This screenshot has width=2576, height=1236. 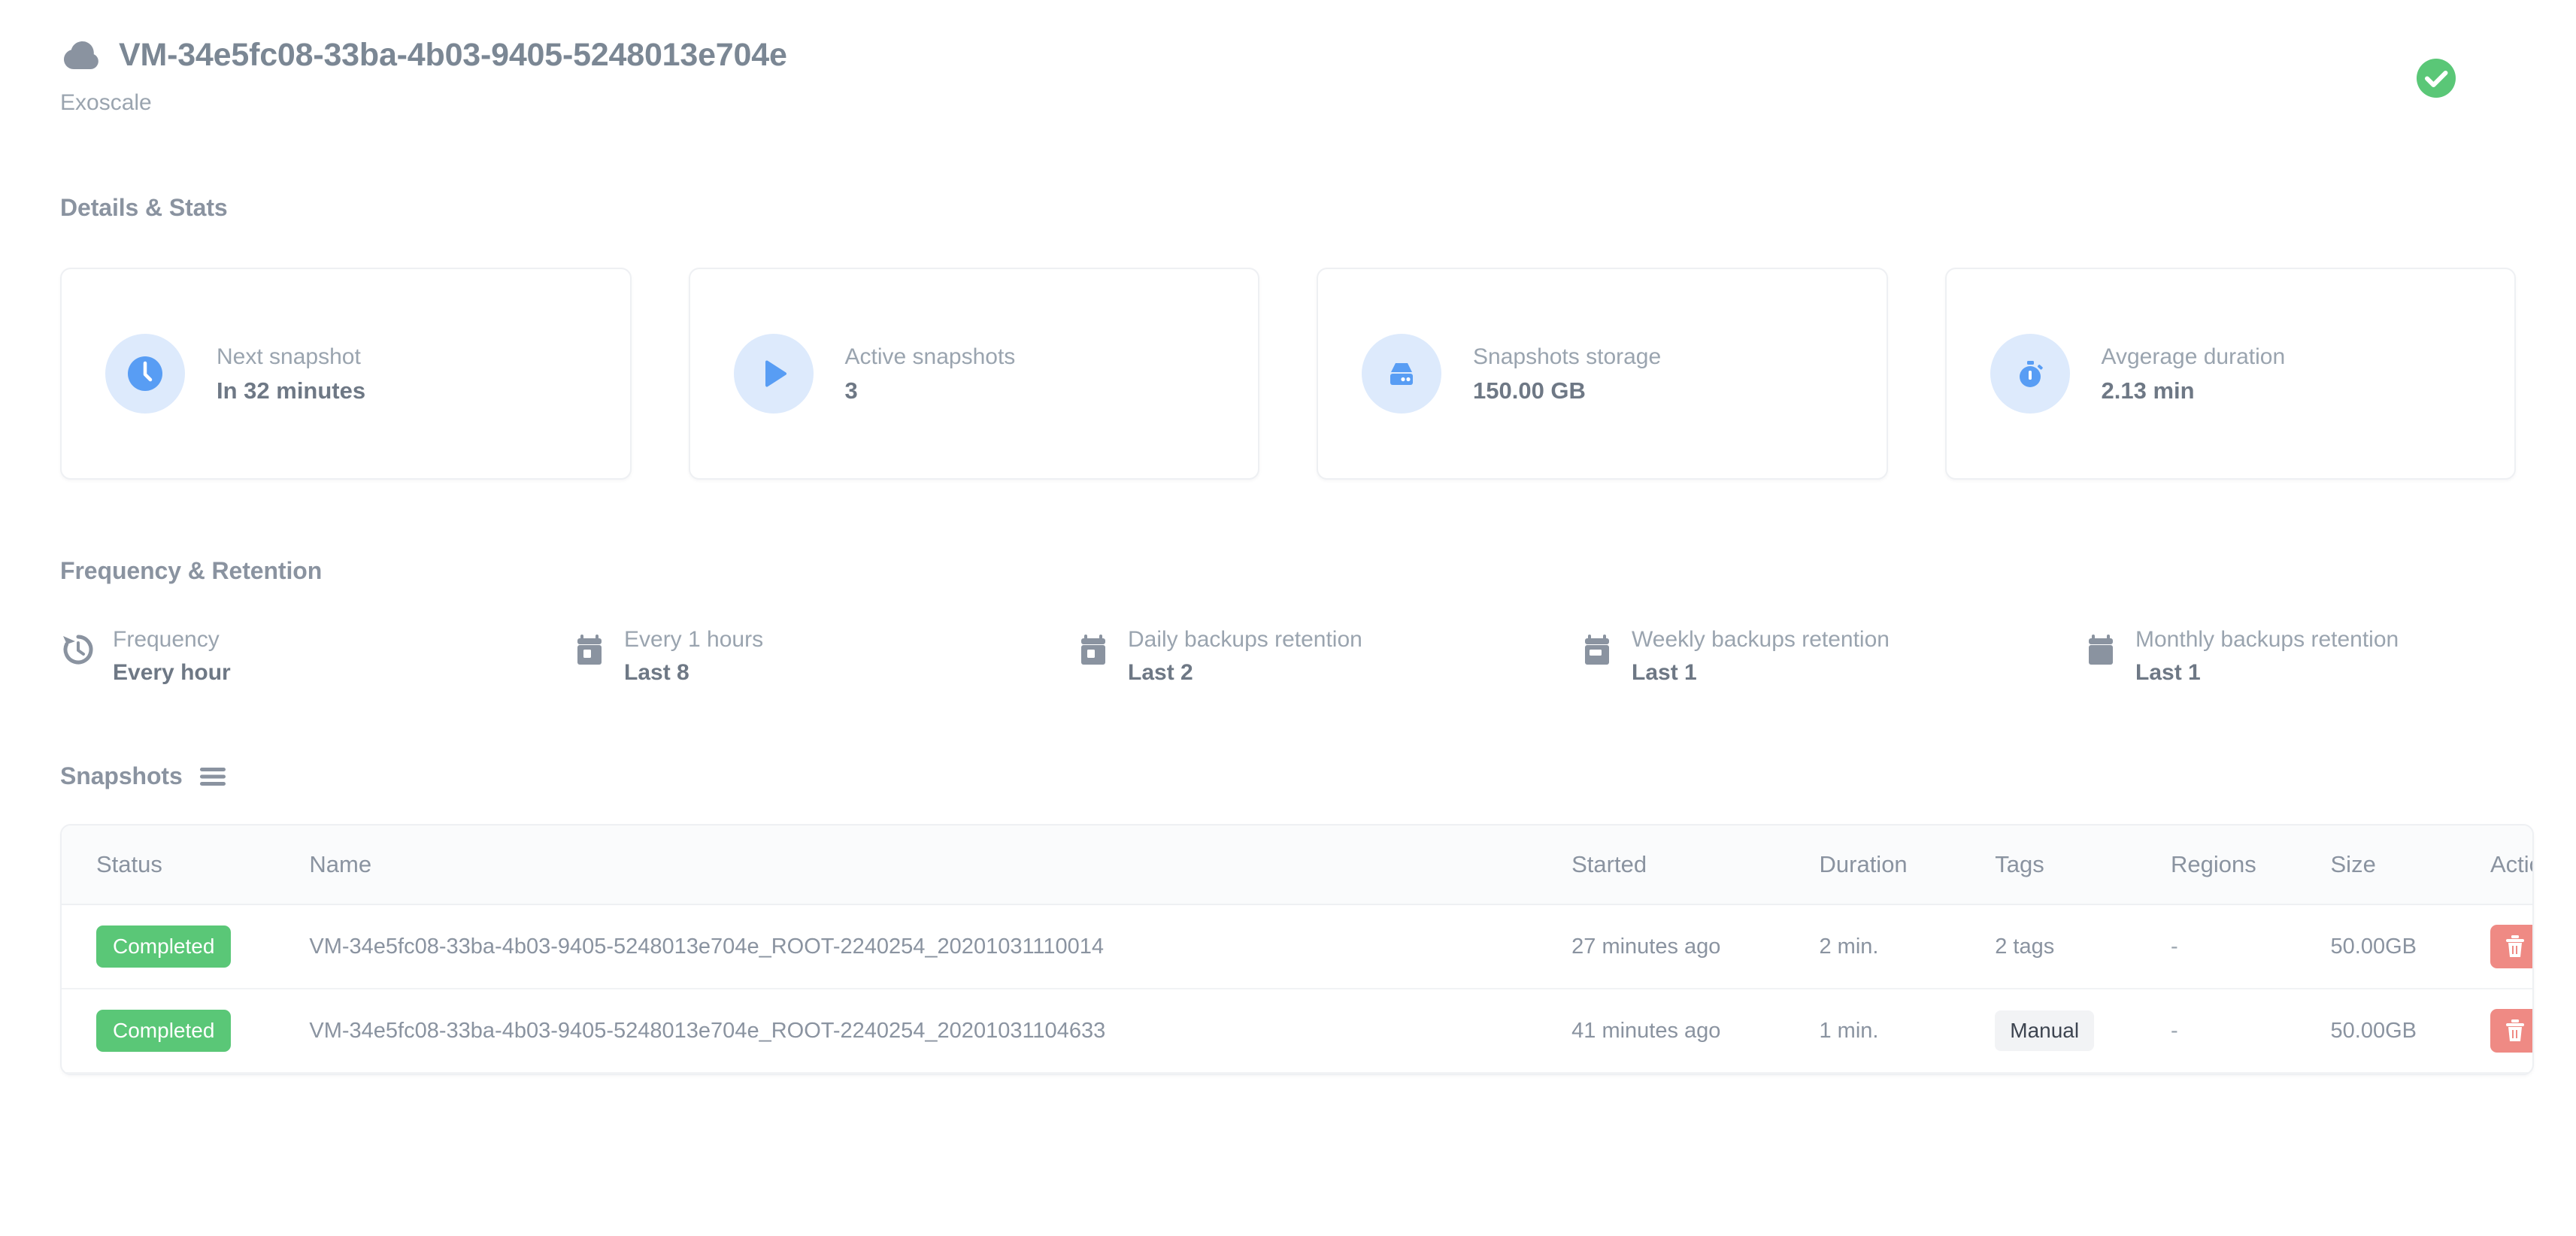 What do you see at coordinates (106, 102) in the screenshot?
I see `provider-label: Exoscale` at bounding box center [106, 102].